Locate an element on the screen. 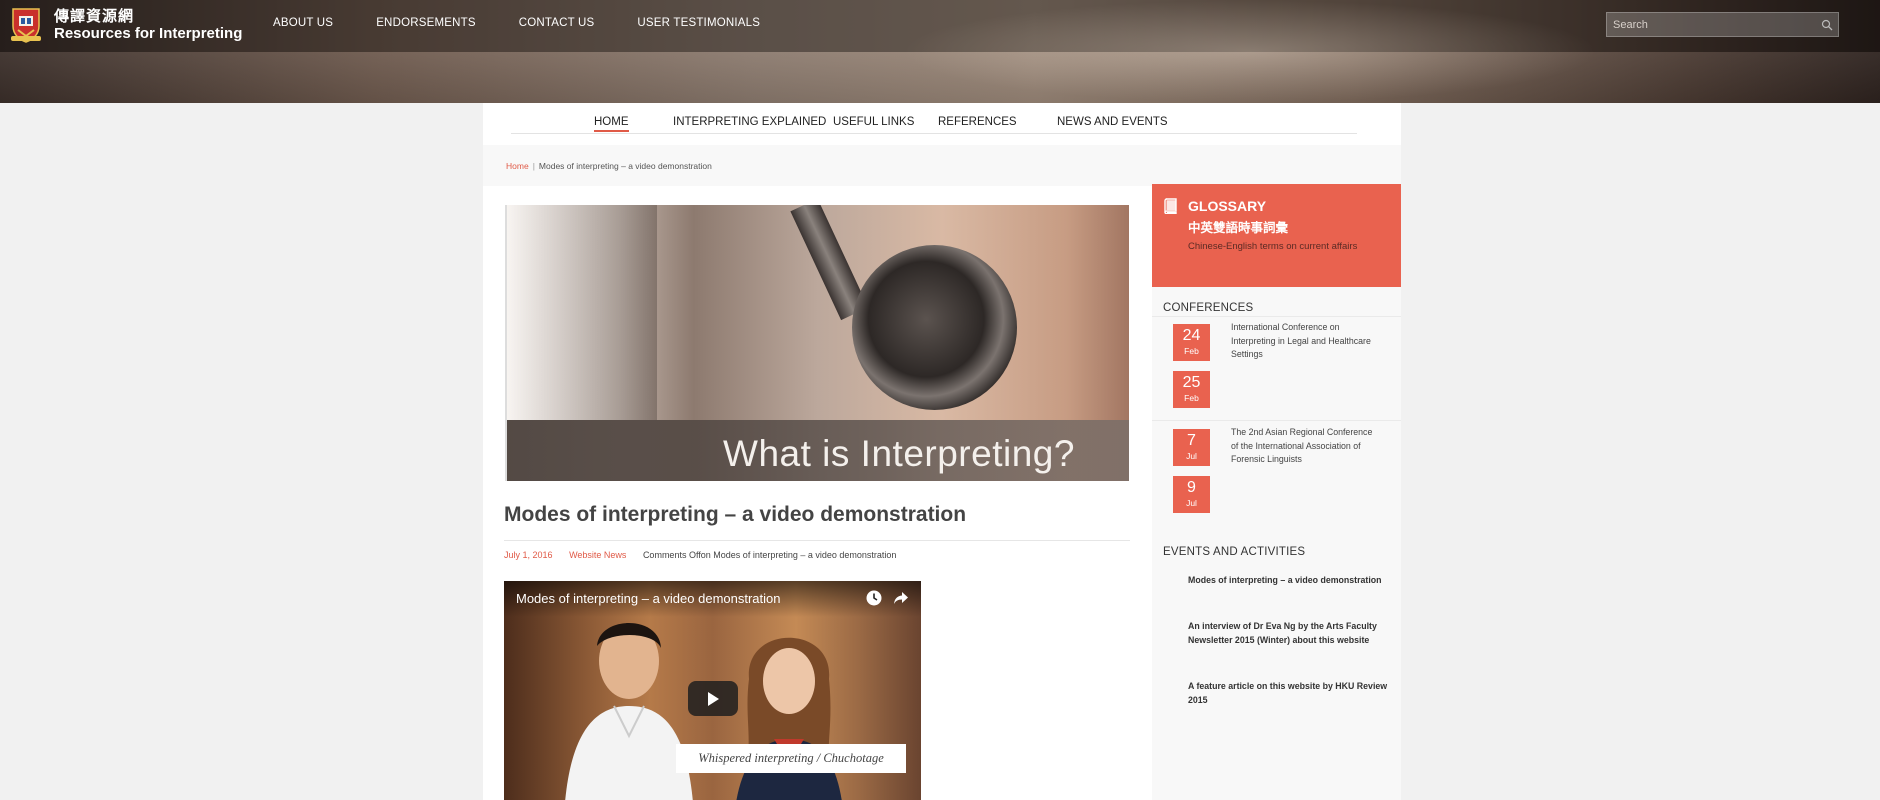 This screenshot has height=800, width=1880. site-logo: 傳譯資源網 Resources for Interpreting is located at coordinates (126, 25).